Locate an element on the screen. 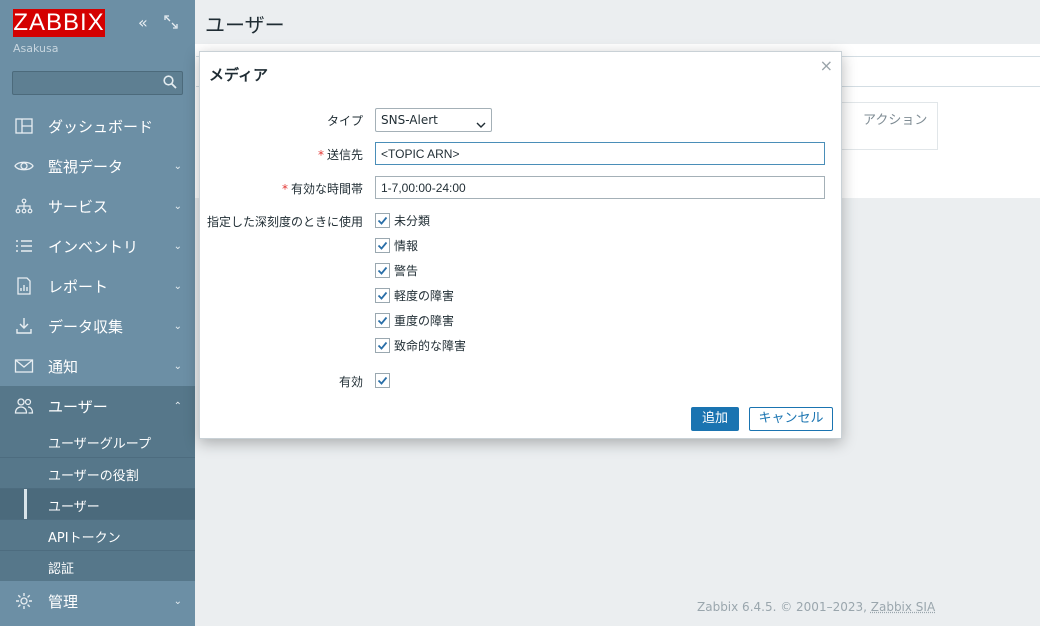  enabled-checkbox is located at coordinates (382, 380).